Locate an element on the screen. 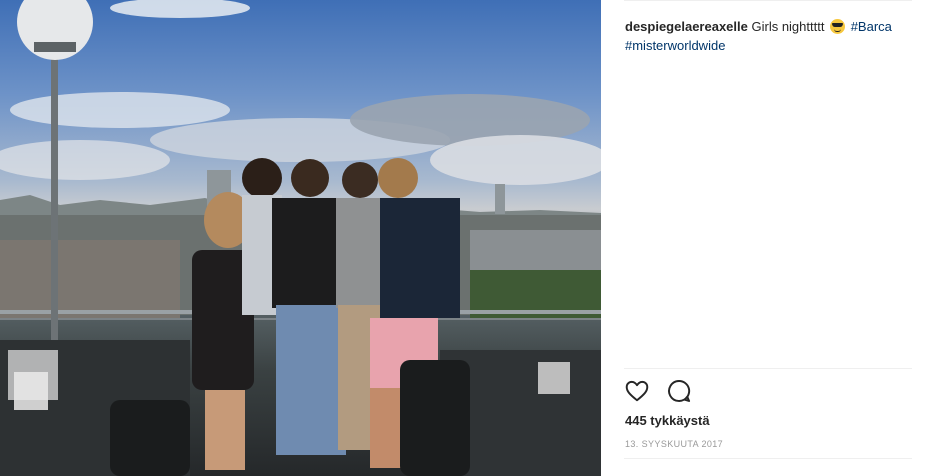 This screenshot has height=476, width=925. username-link: despiegelaereaxelle is located at coordinates (686, 26).